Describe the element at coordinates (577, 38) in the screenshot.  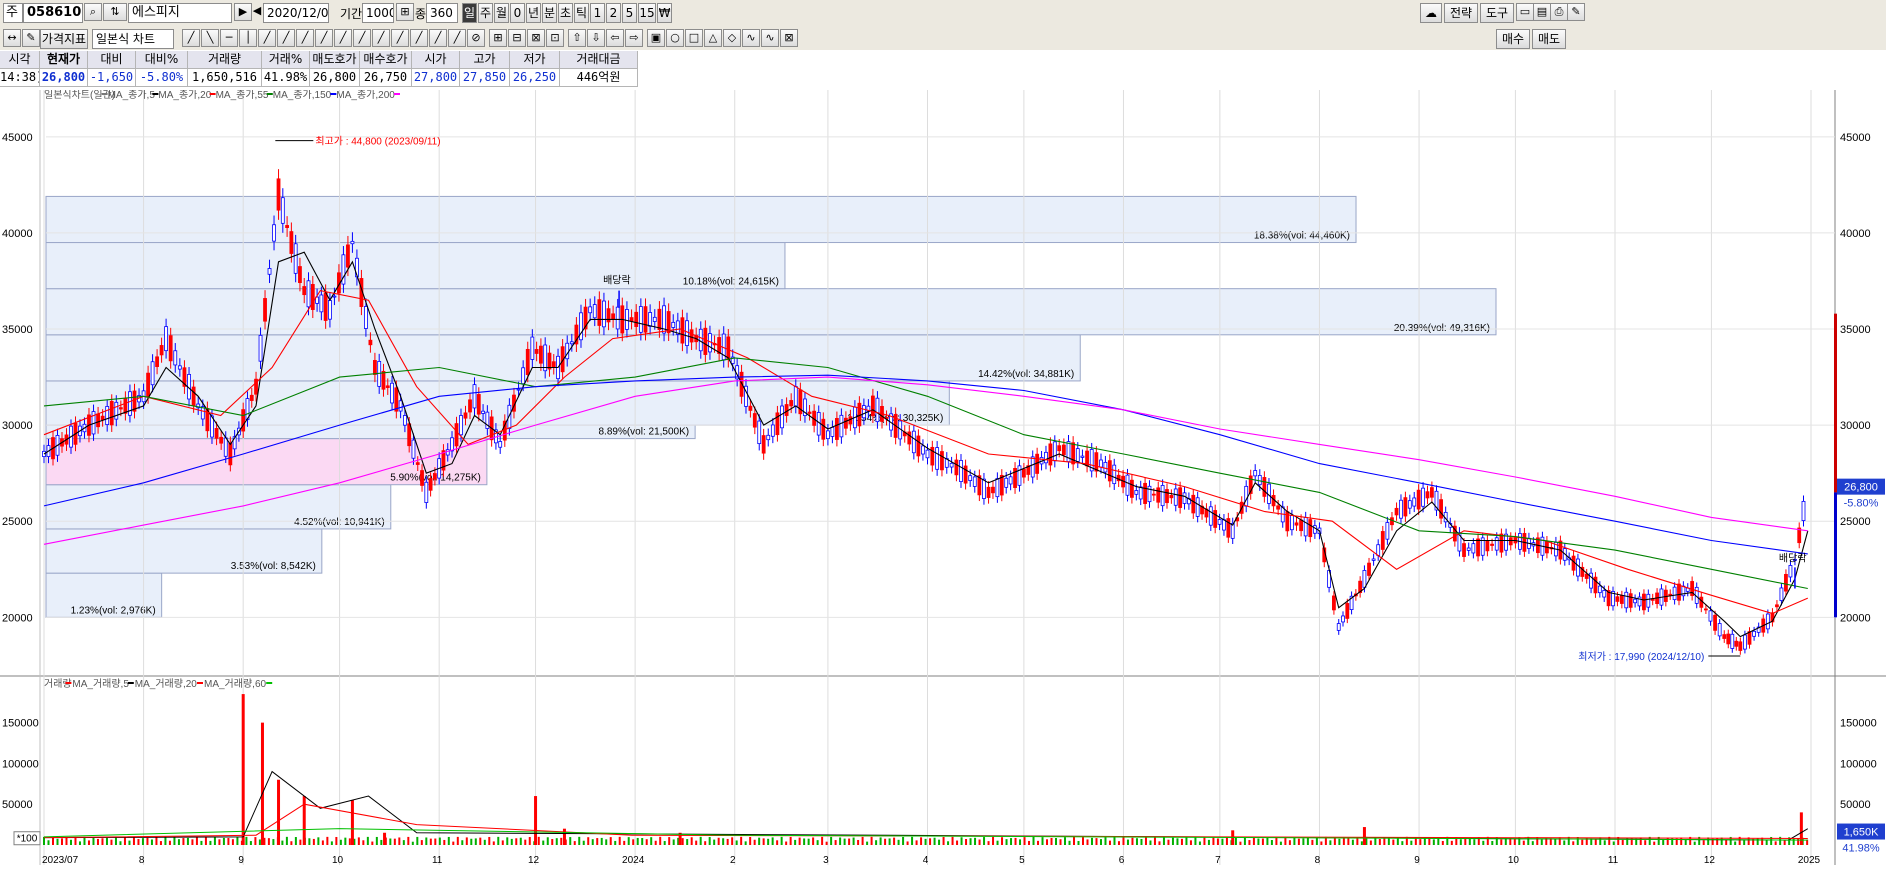
I see `arrow-up-icon: ⇧` at that location.